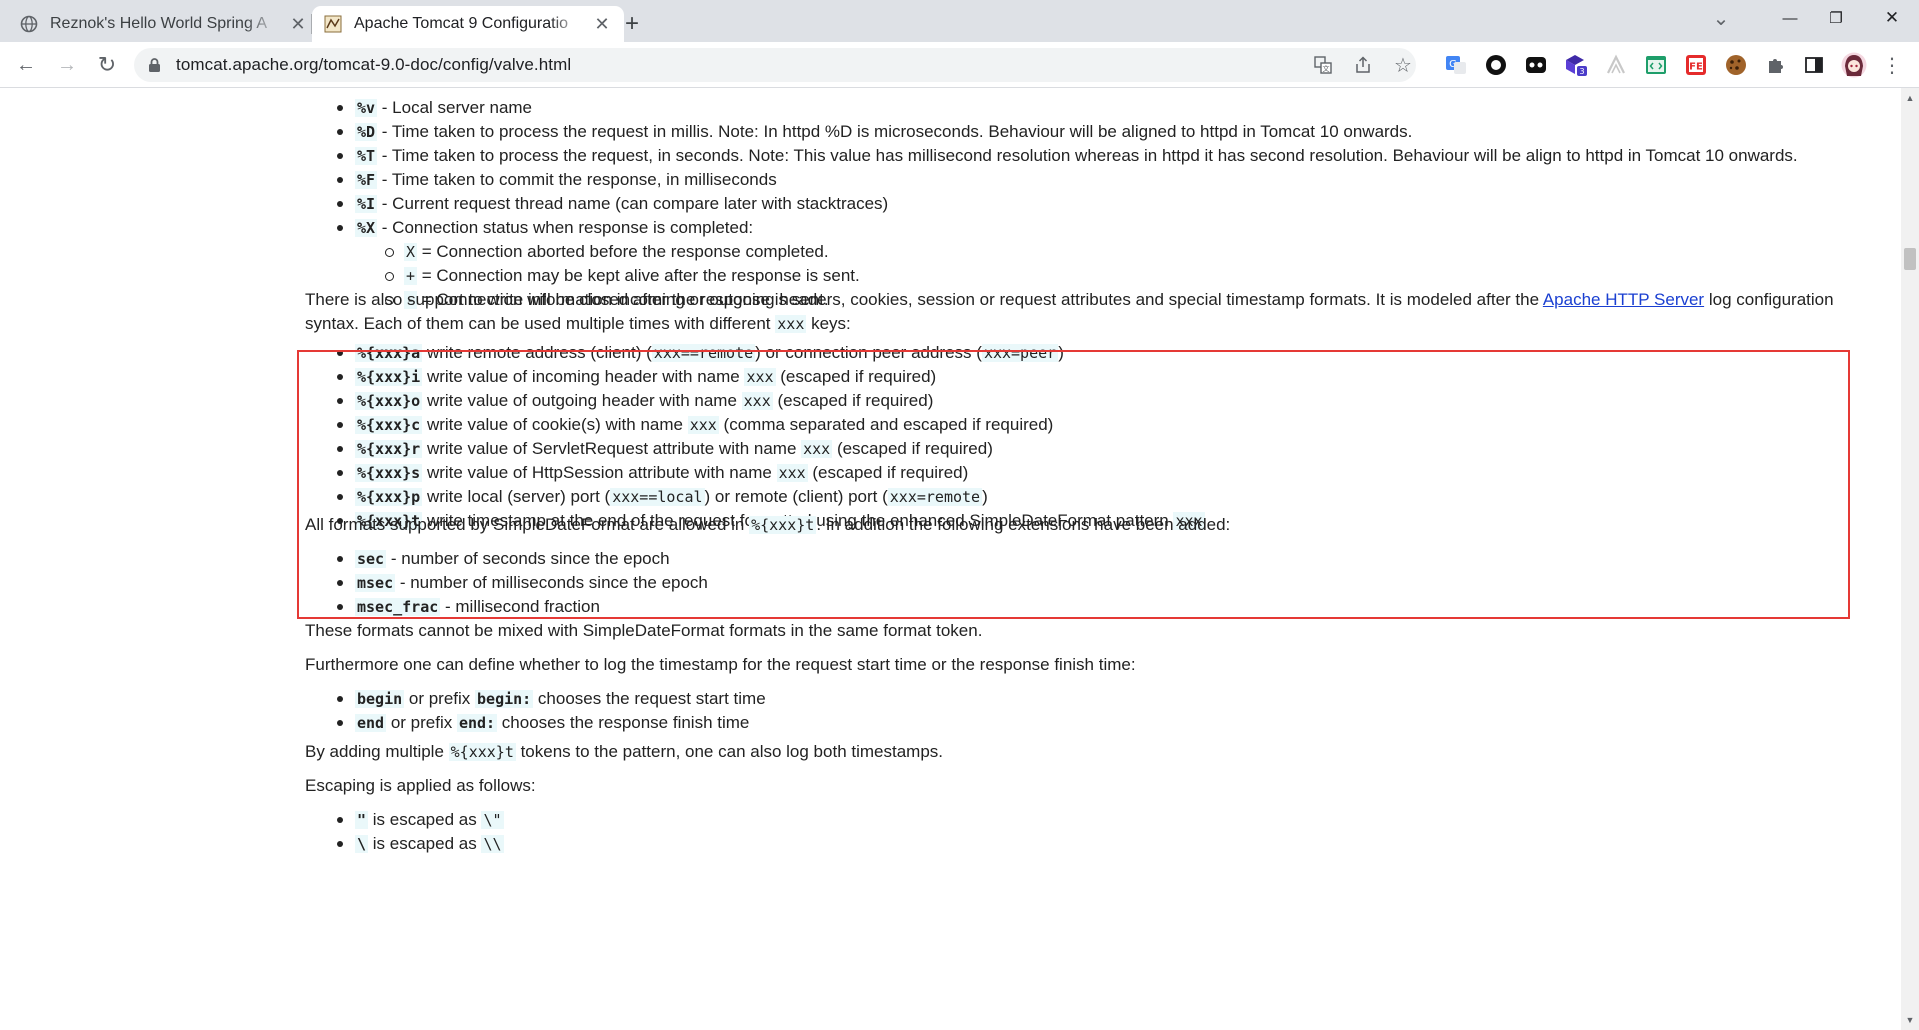 This screenshot has height=1030, width=1919. Describe the element at coordinates (1536, 65) in the screenshot. I see `gamepad-extension-icon` at that location.